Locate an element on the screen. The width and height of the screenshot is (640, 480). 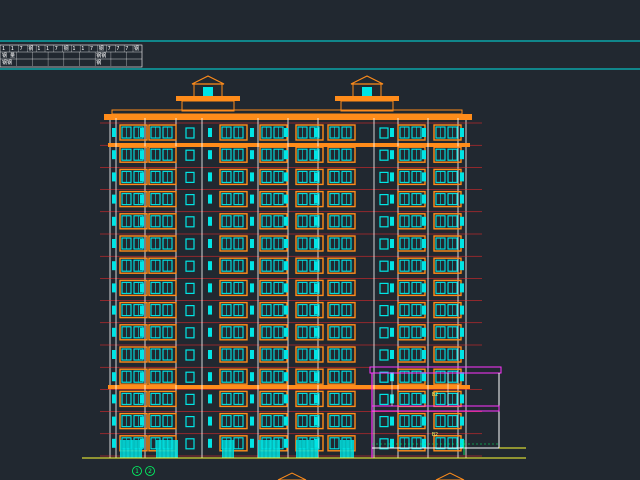
title-cell-text: 钢 量 is located at coordinates (8, 55).